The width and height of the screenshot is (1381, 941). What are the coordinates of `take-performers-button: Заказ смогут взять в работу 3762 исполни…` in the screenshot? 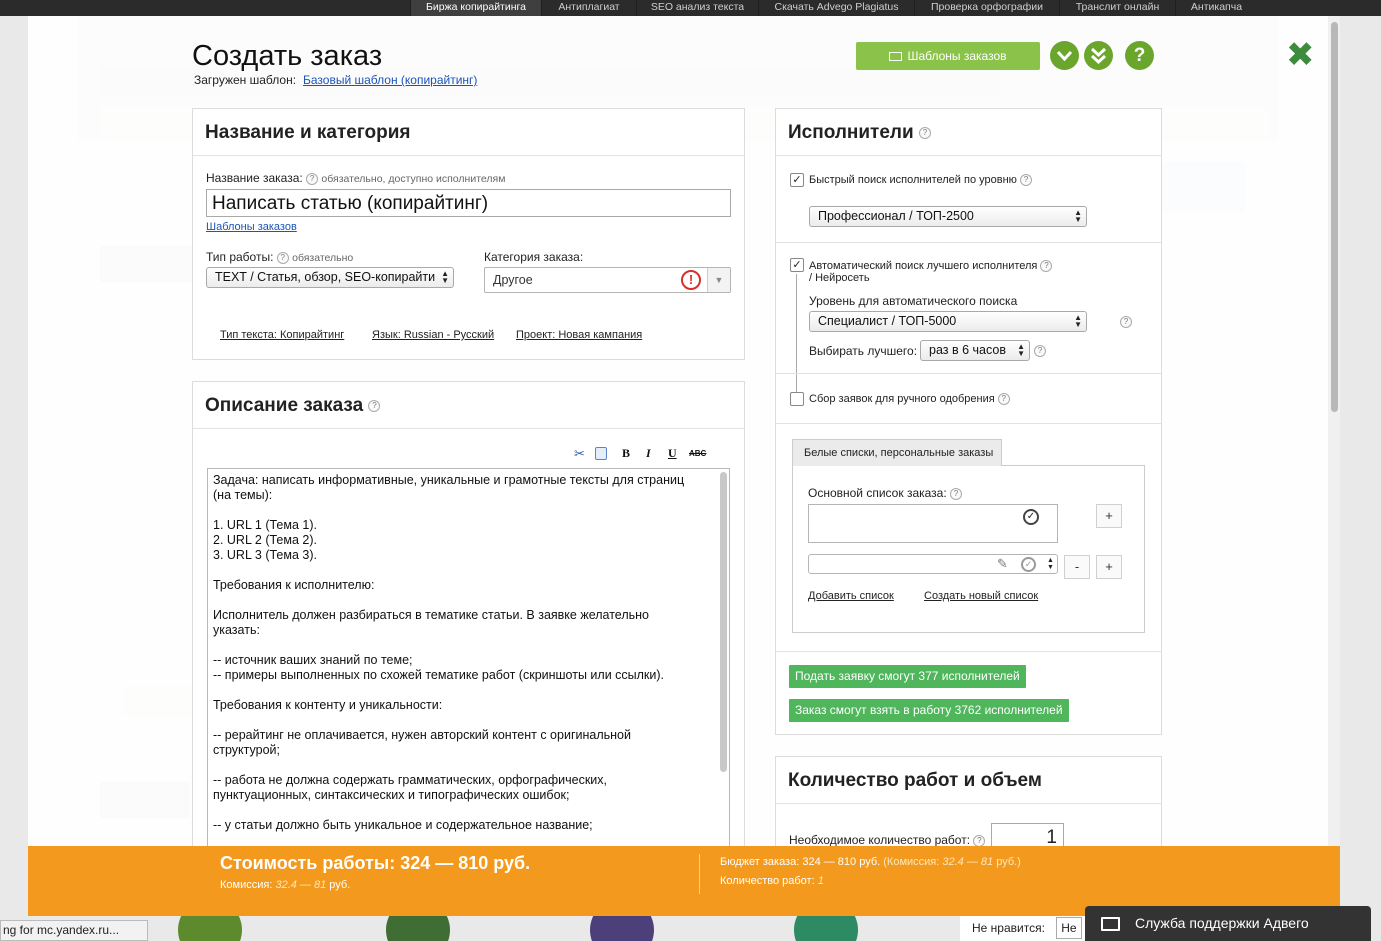 It's located at (929, 710).